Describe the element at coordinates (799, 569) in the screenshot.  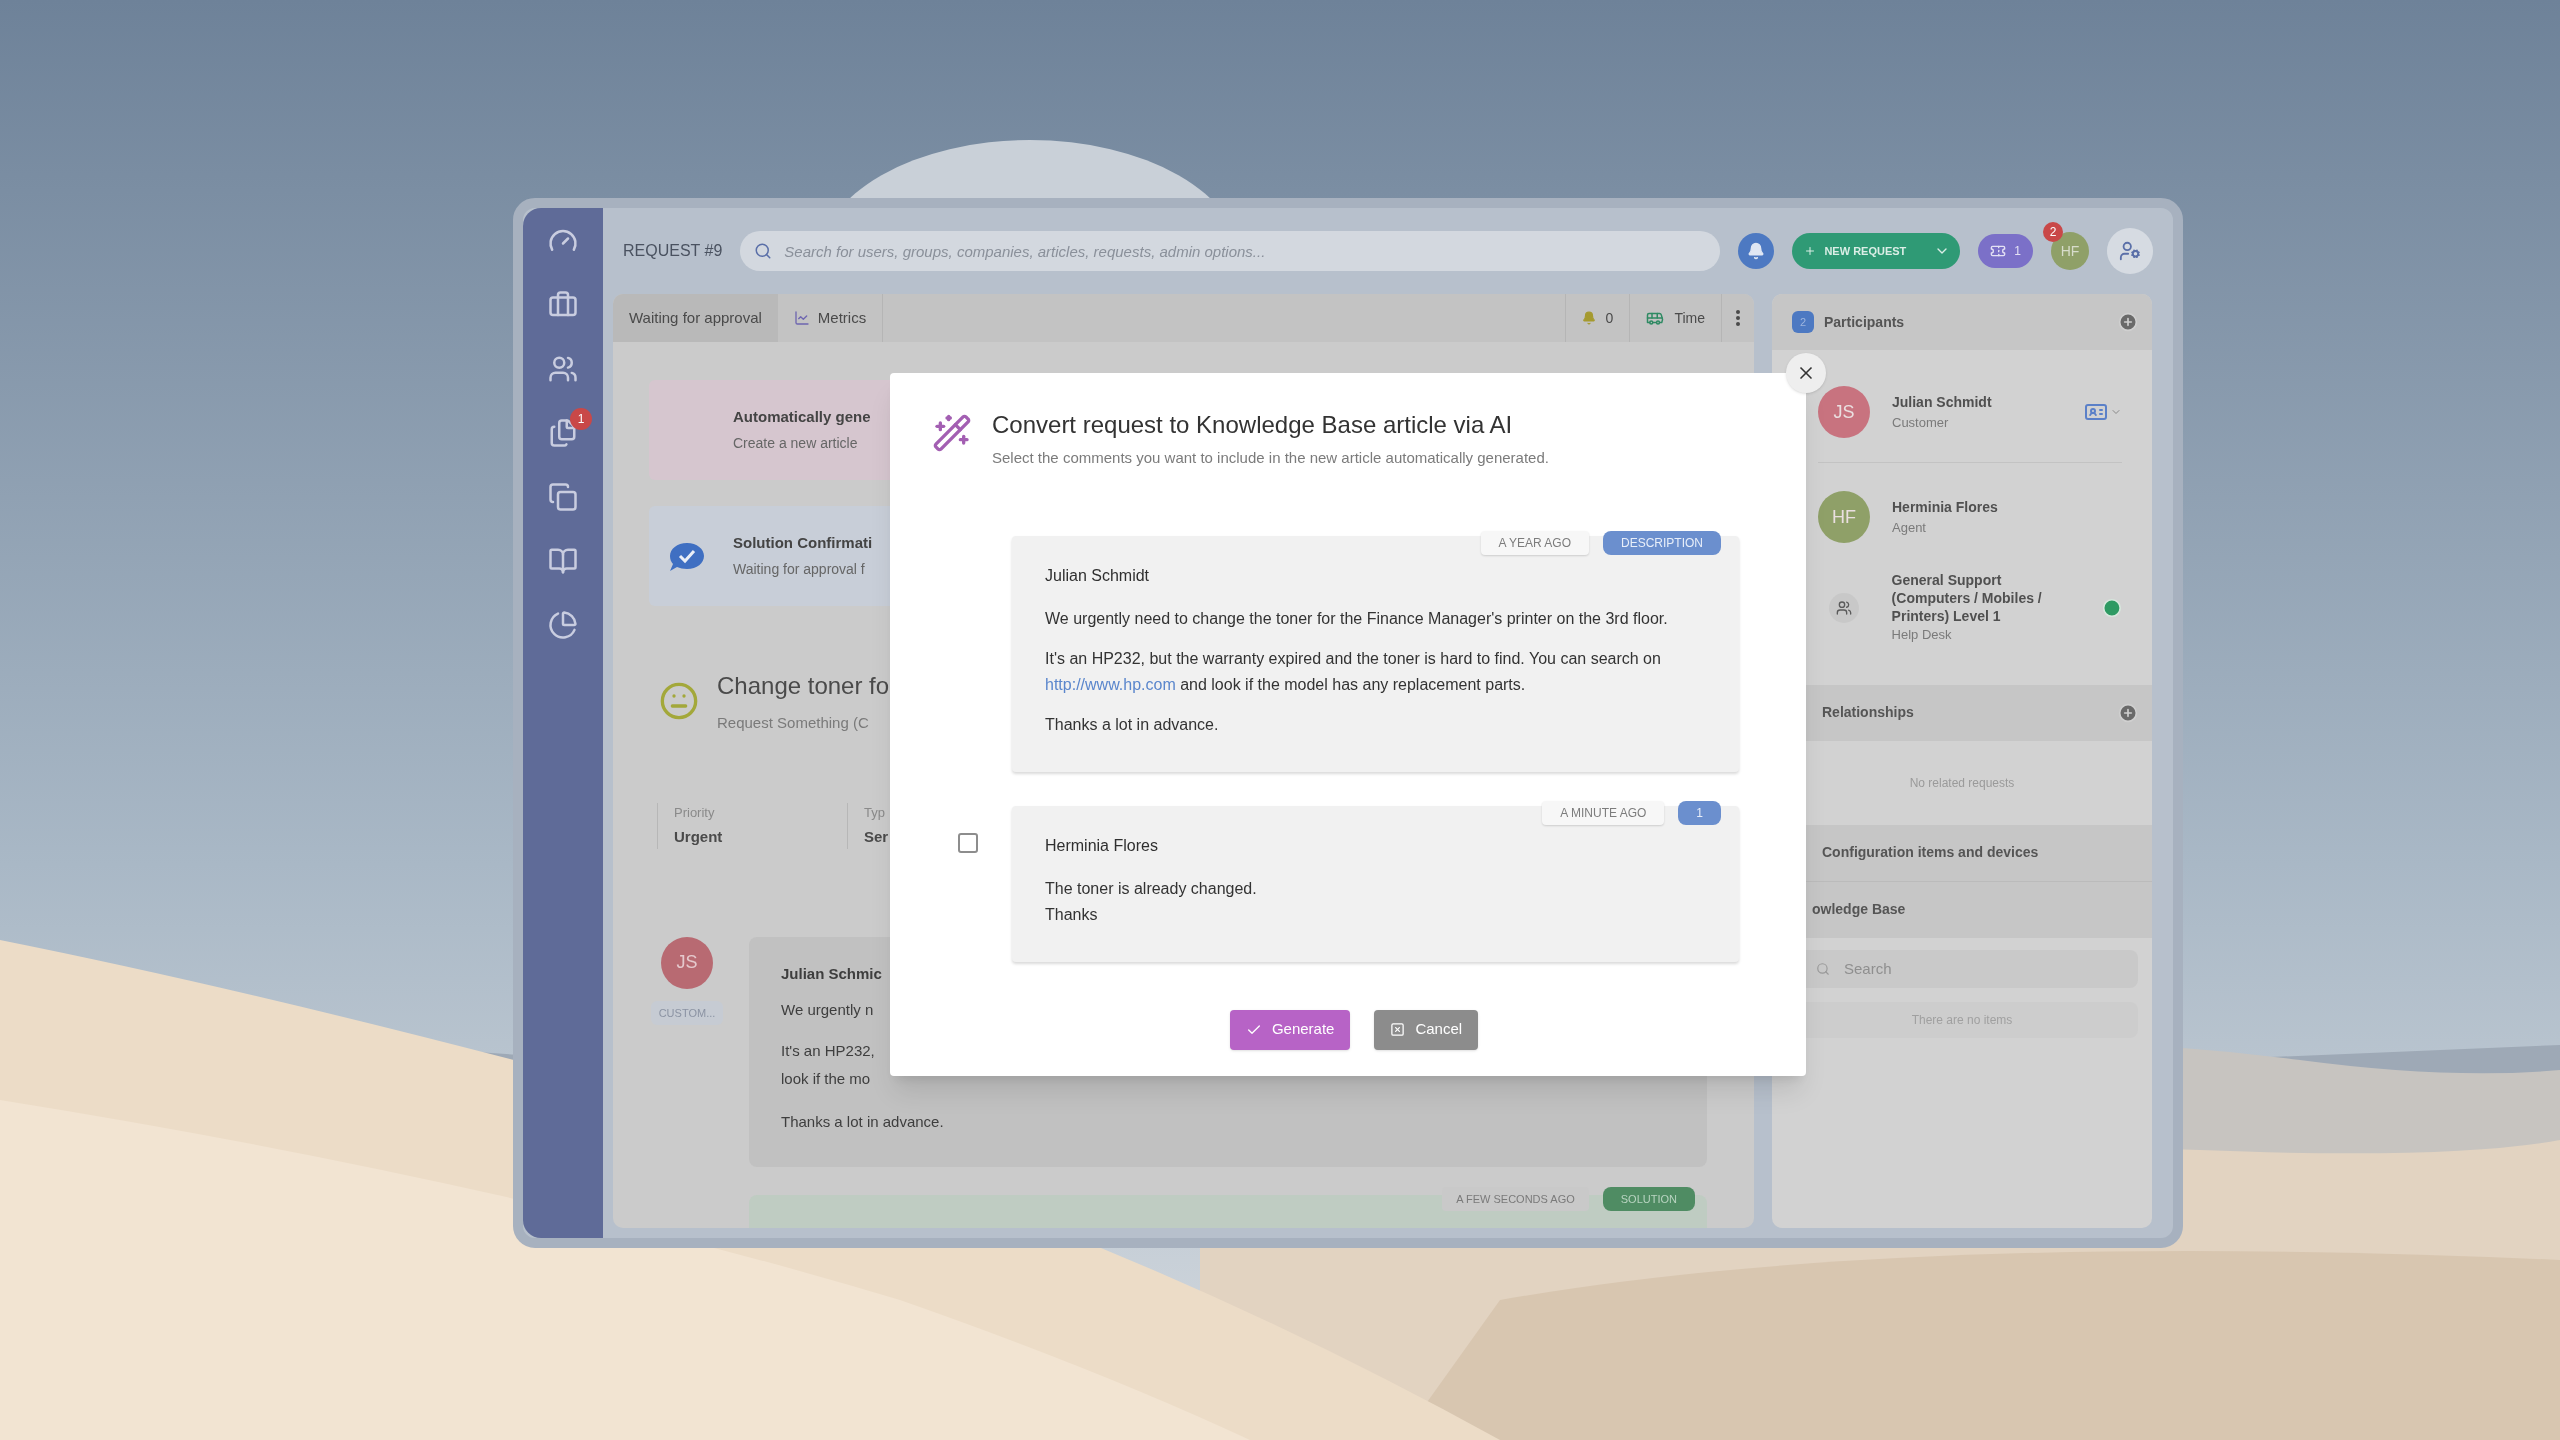
I see `card-subtitle: Waiting for approval f` at that location.